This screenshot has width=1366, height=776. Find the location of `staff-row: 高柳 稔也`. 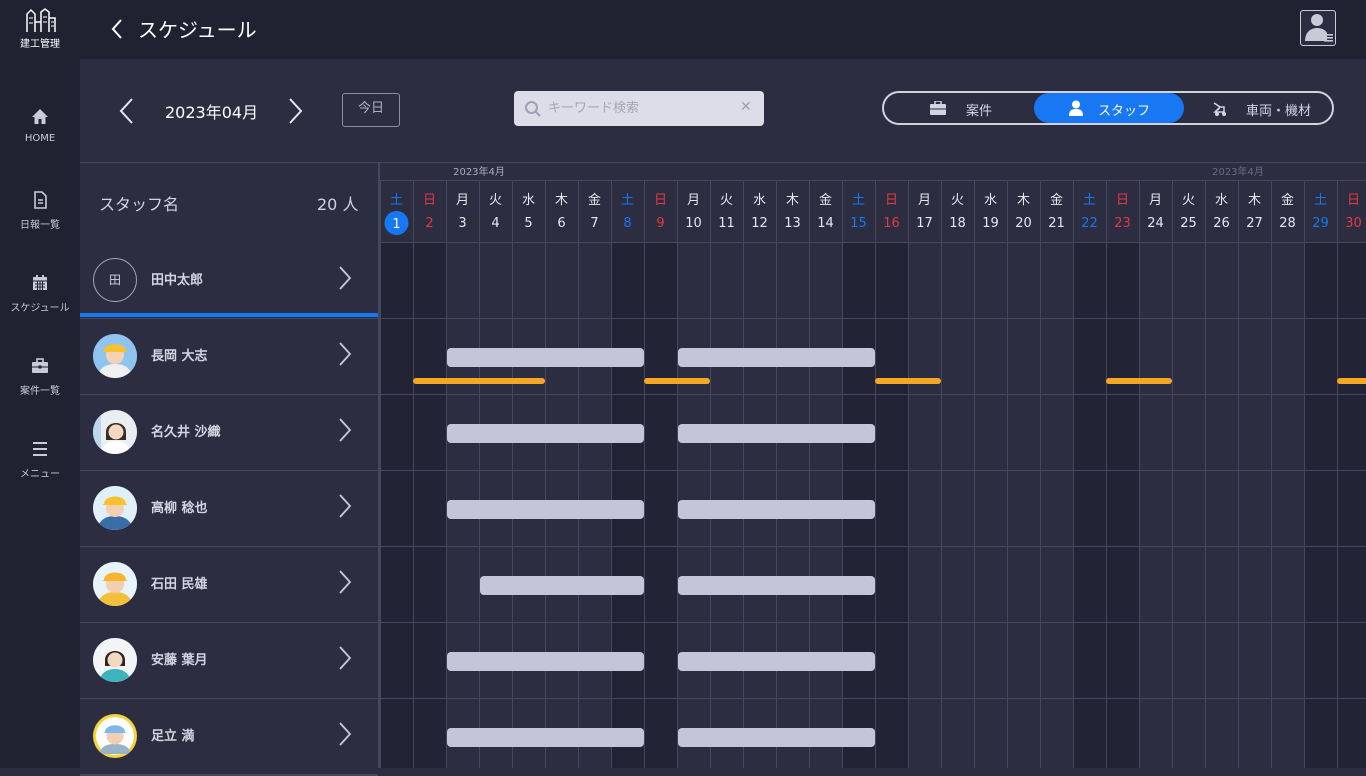

staff-row: 高柳 稔也 is located at coordinates (229, 509).